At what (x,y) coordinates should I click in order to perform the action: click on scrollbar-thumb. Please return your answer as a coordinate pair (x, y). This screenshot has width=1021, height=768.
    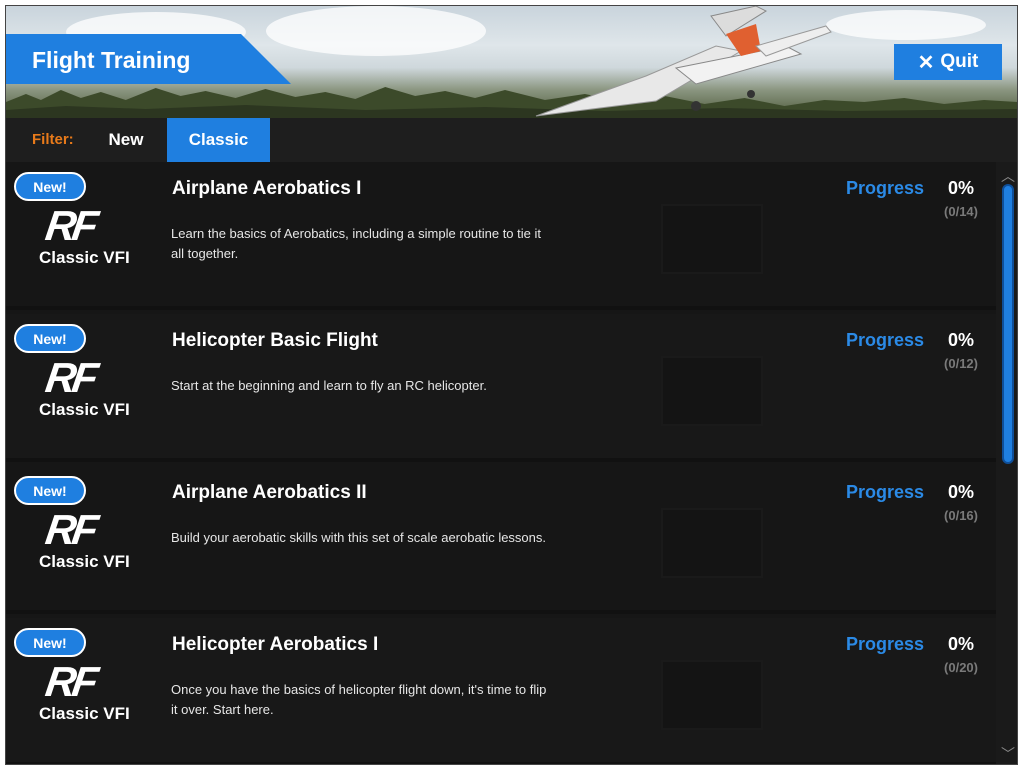
    Looking at the image, I should click on (1008, 324).